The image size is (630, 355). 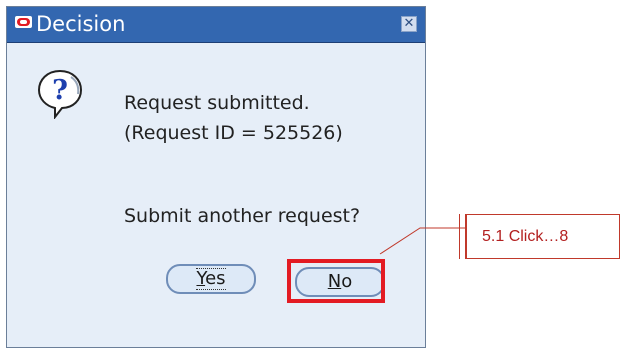 What do you see at coordinates (525, 236) in the screenshot?
I see `callout-text: 5.1 Click…8` at bounding box center [525, 236].